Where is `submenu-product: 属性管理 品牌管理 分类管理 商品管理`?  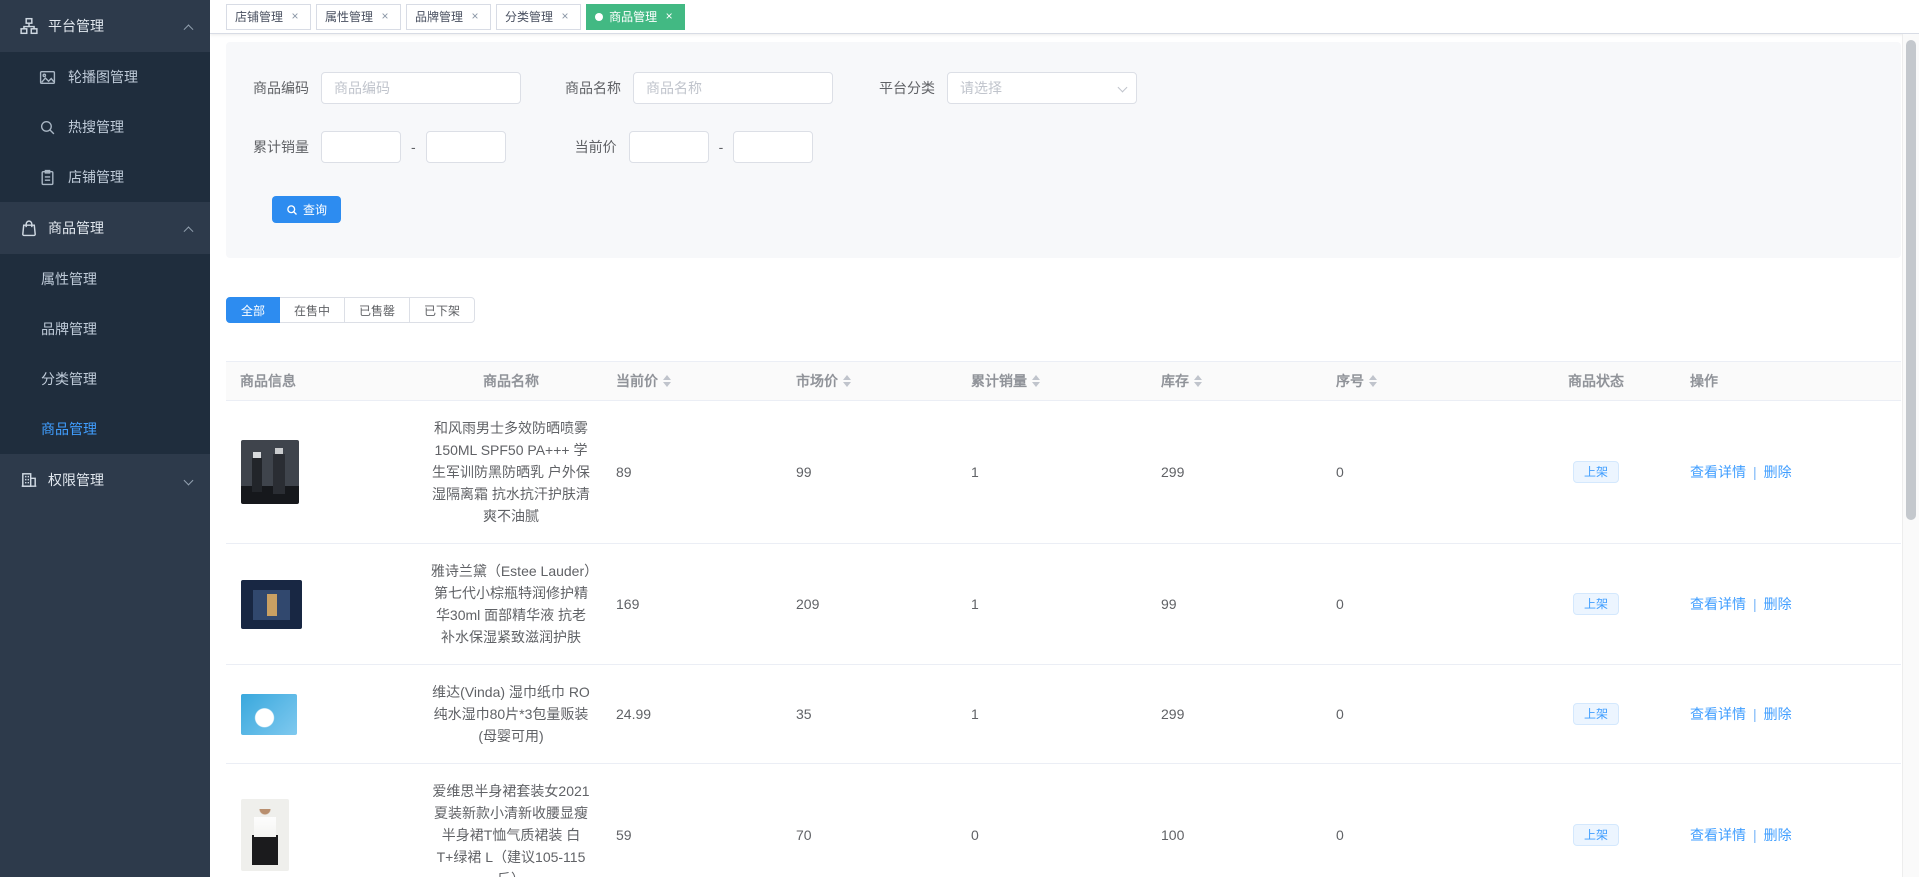 submenu-product: 属性管理 品牌管理 分类管理 商品管理 is located at coordinates (105, 354).